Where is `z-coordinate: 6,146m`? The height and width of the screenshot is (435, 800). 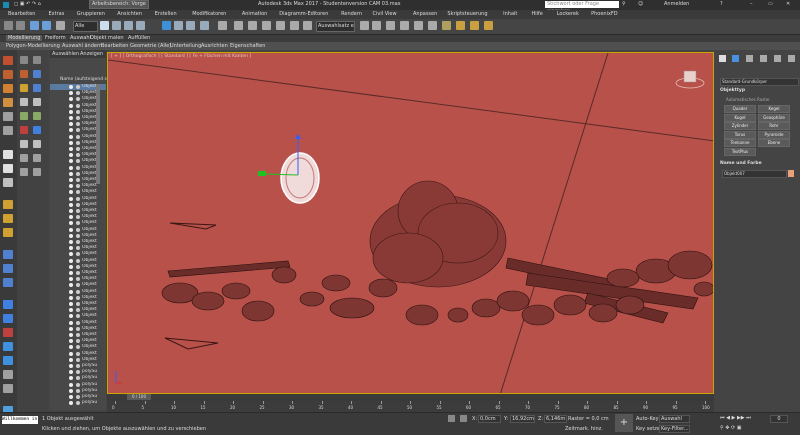 z-coordinate: 6,146m is located at coordinates (555, 419).